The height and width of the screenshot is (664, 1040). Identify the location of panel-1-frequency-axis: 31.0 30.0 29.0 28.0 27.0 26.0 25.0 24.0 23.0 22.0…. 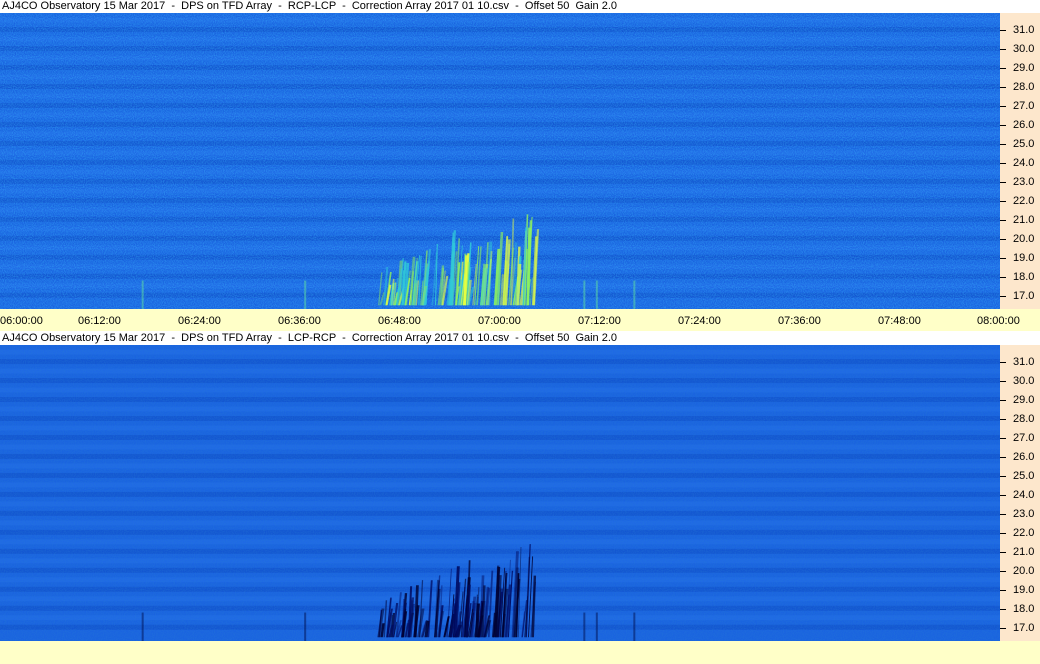
(1020, 161).